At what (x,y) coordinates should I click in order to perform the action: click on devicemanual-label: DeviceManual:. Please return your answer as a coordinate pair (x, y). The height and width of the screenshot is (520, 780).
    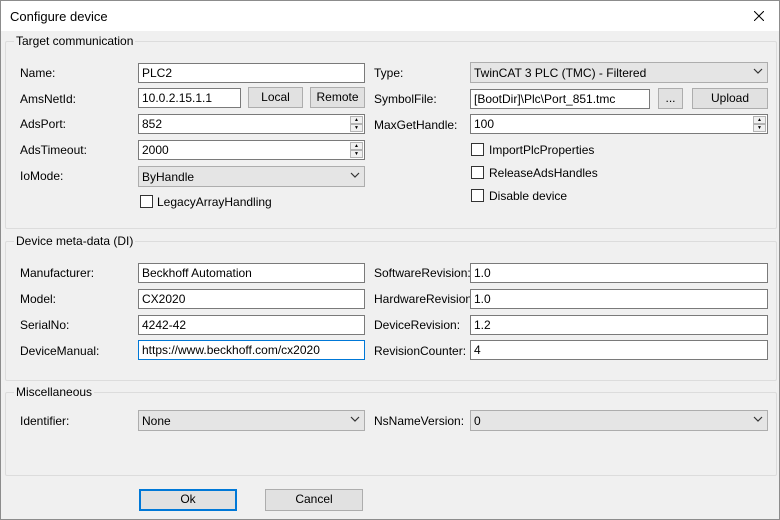
    Looking at the image, I should click on (60, 351).